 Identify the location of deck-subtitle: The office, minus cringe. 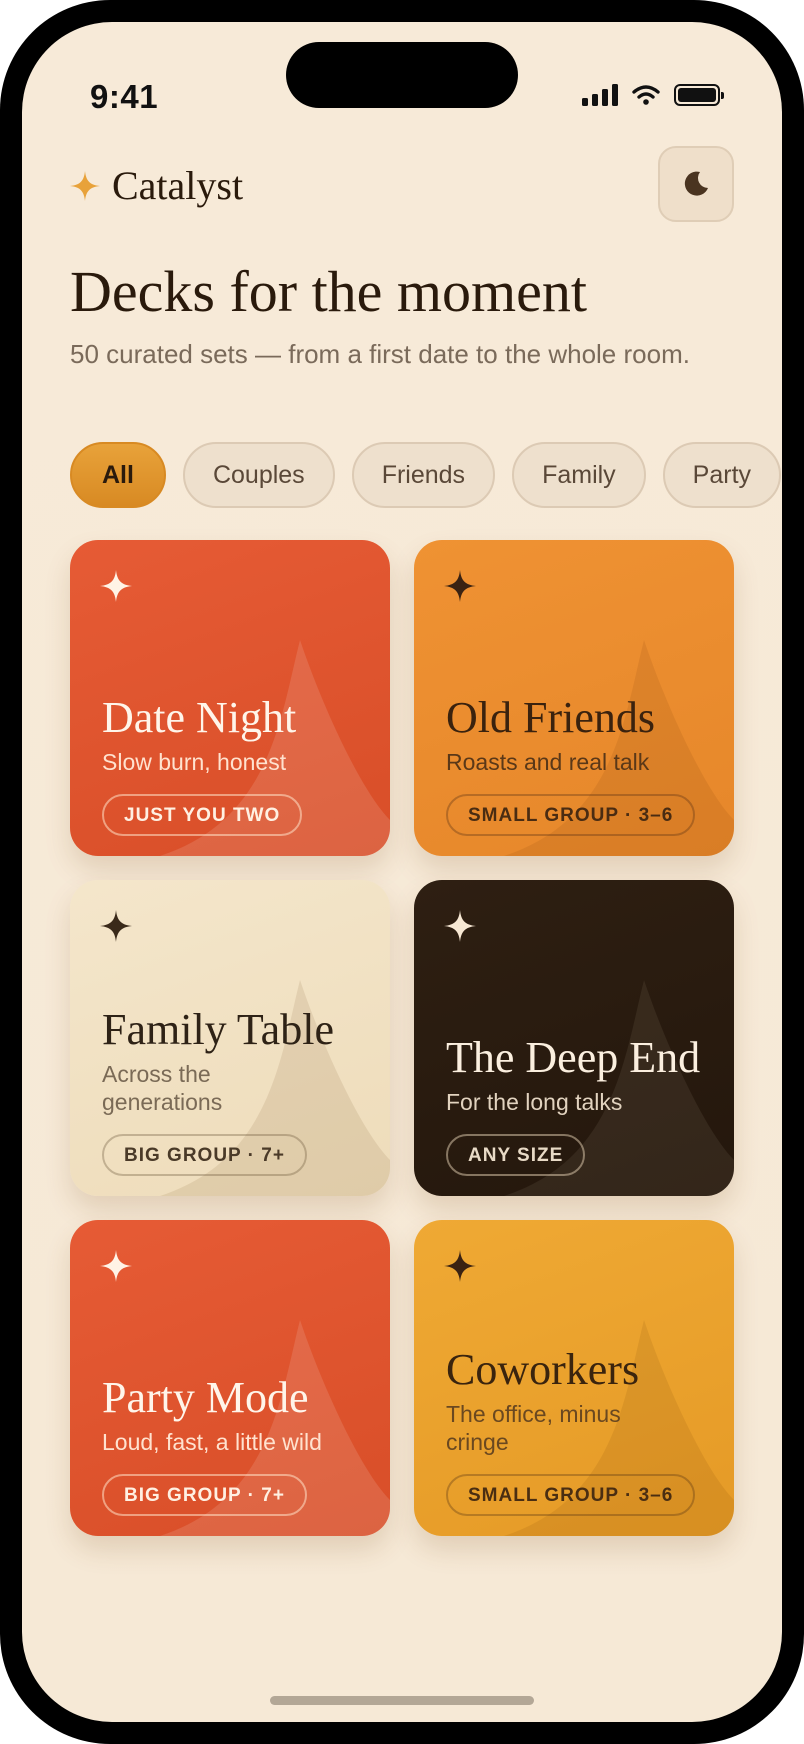
(533, 1428).